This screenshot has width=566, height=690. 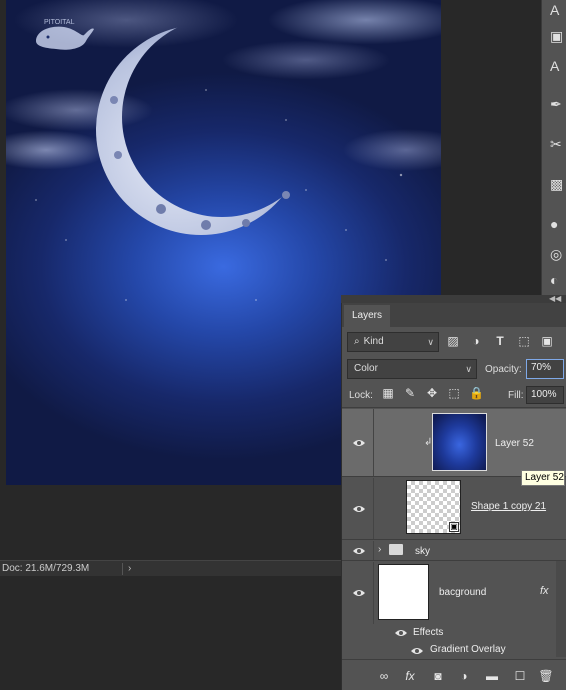 I want to click on layer-name: bacground, so click(x=462, y=592).